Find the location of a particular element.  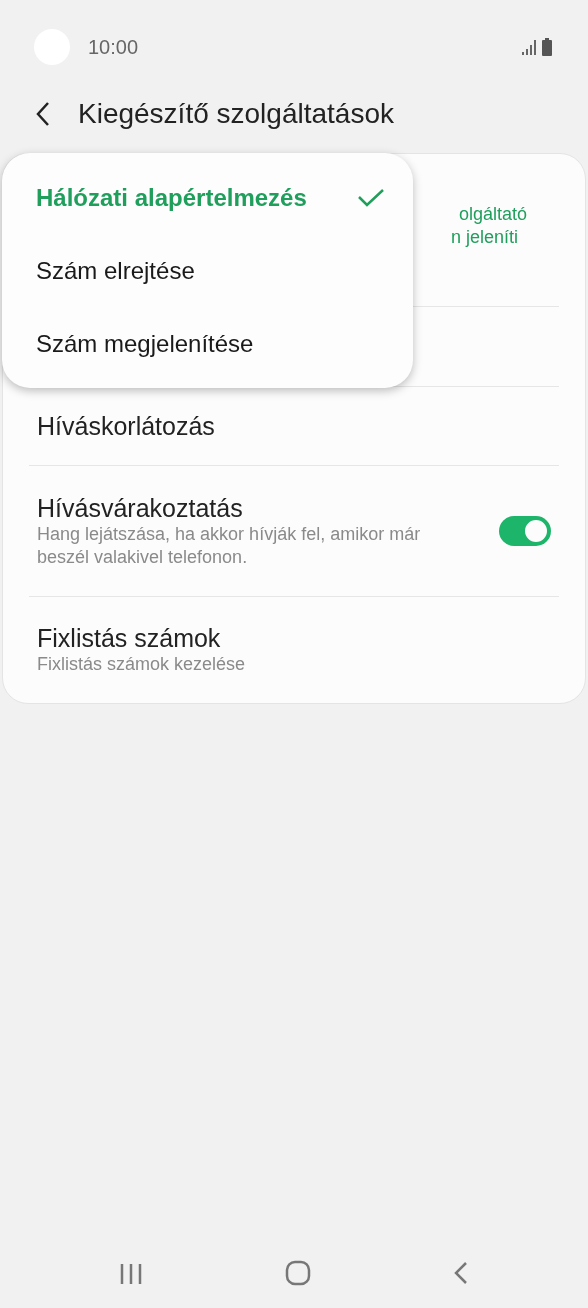

setting-subtitle: n jeleníti is located at coordinates (485, 237).